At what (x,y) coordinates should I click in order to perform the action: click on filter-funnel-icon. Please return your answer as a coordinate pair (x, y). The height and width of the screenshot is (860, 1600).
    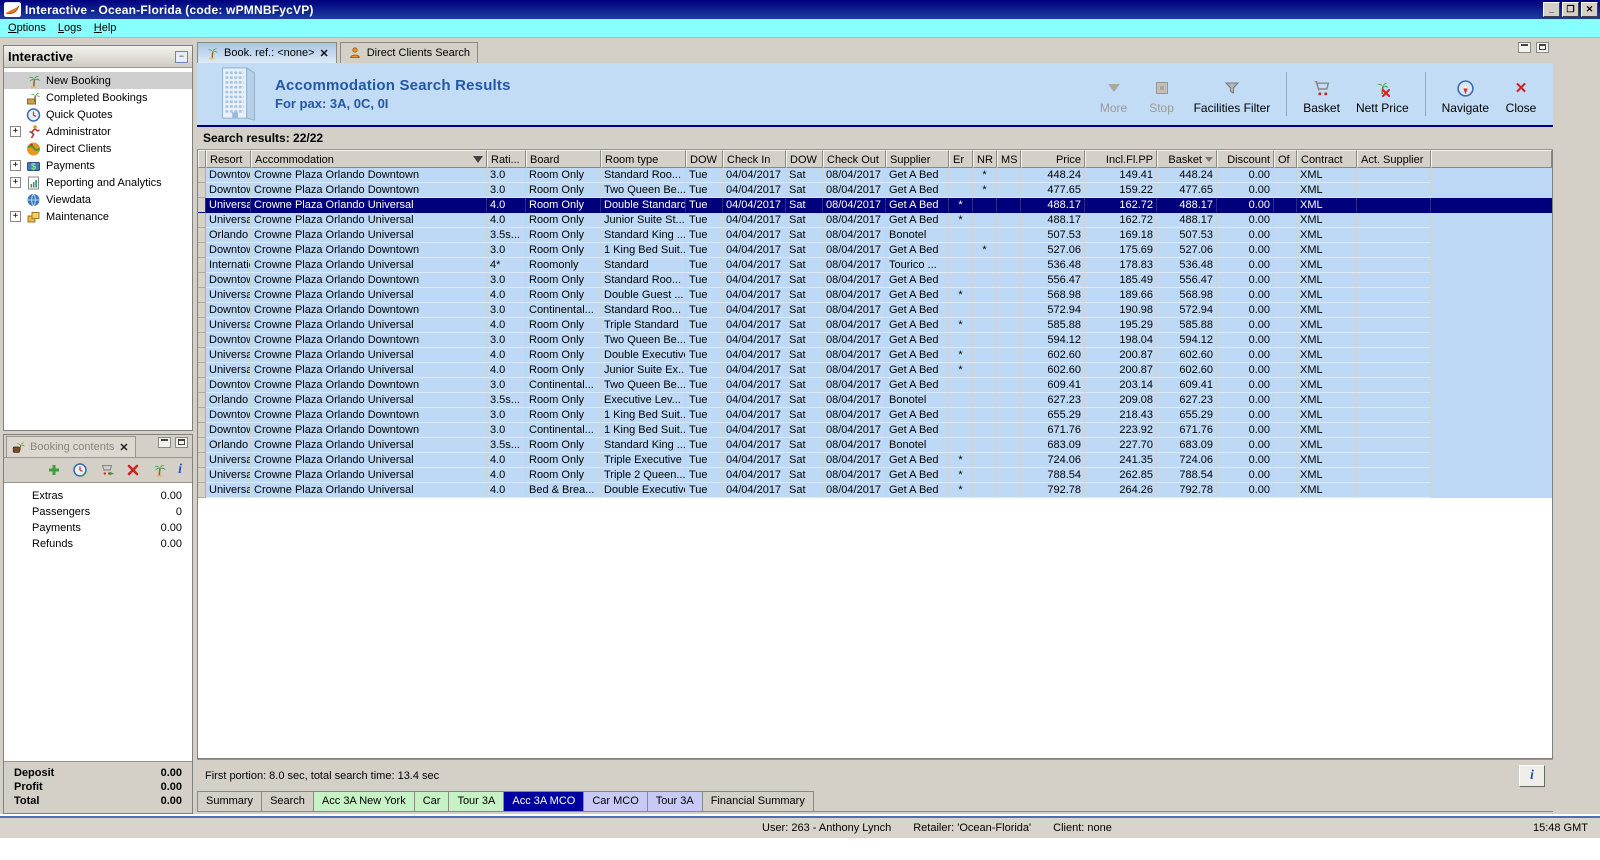
    Looking at the image, I should click on (478, 159).